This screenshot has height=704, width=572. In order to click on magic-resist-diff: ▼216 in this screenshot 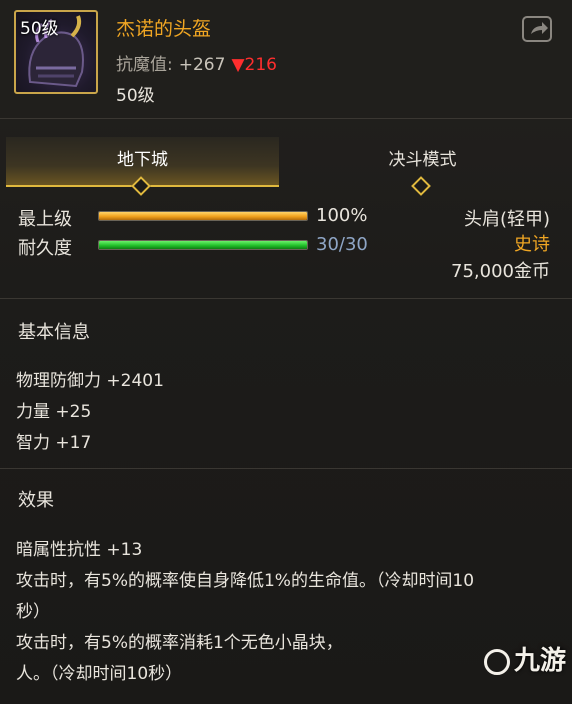, I will do `click(254, 65)`.